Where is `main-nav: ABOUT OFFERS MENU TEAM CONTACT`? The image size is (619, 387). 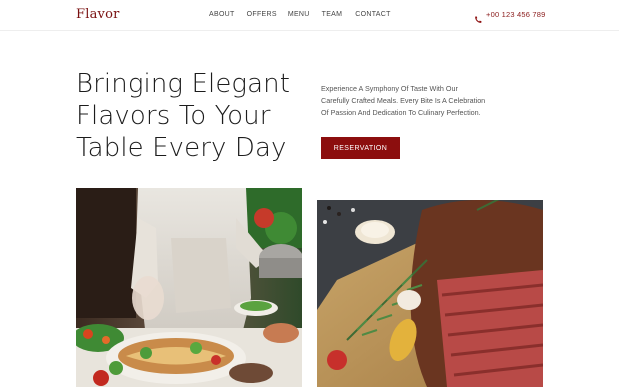
main-nav: ABOUT OFFERS MENU TEAM CONTACT is located at coordinates (300, 14).